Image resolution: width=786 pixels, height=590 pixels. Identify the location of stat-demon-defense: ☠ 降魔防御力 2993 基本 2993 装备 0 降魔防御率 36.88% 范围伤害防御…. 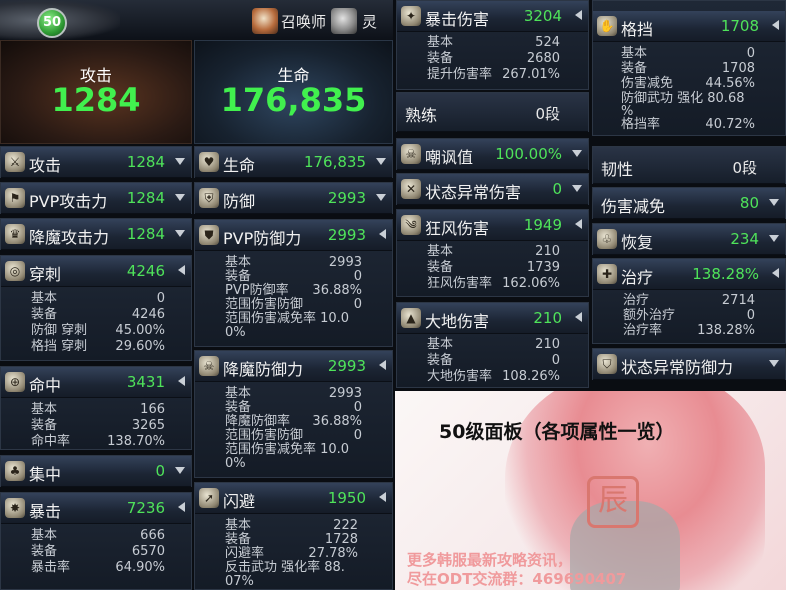
(293, 414).